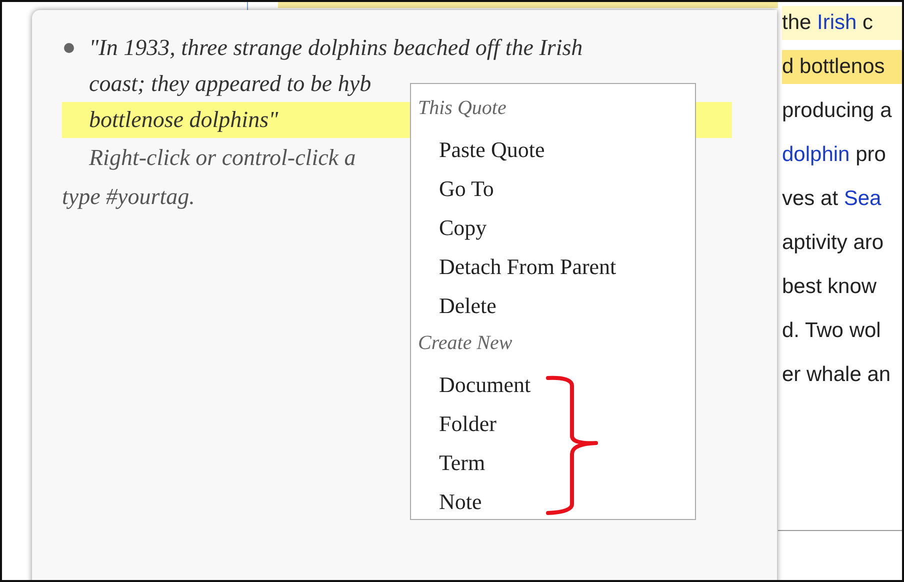  I want to click on article-text: aptivity aro, so click(833, 242).